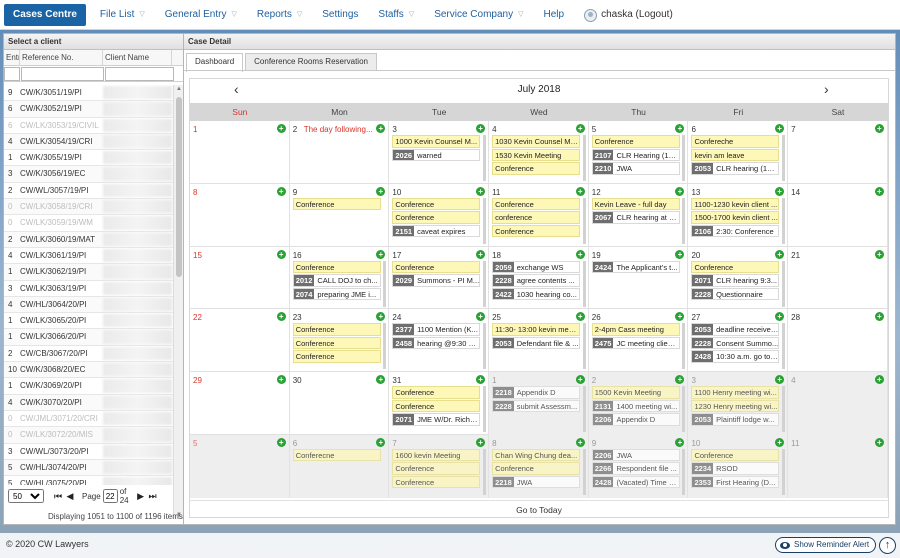 The height and width of the screenshot is (558, 900). What do you see at coordinates (340, 15) in the screenshot?
I see `nav-settings: Settings` at bounding box center [340, 15].